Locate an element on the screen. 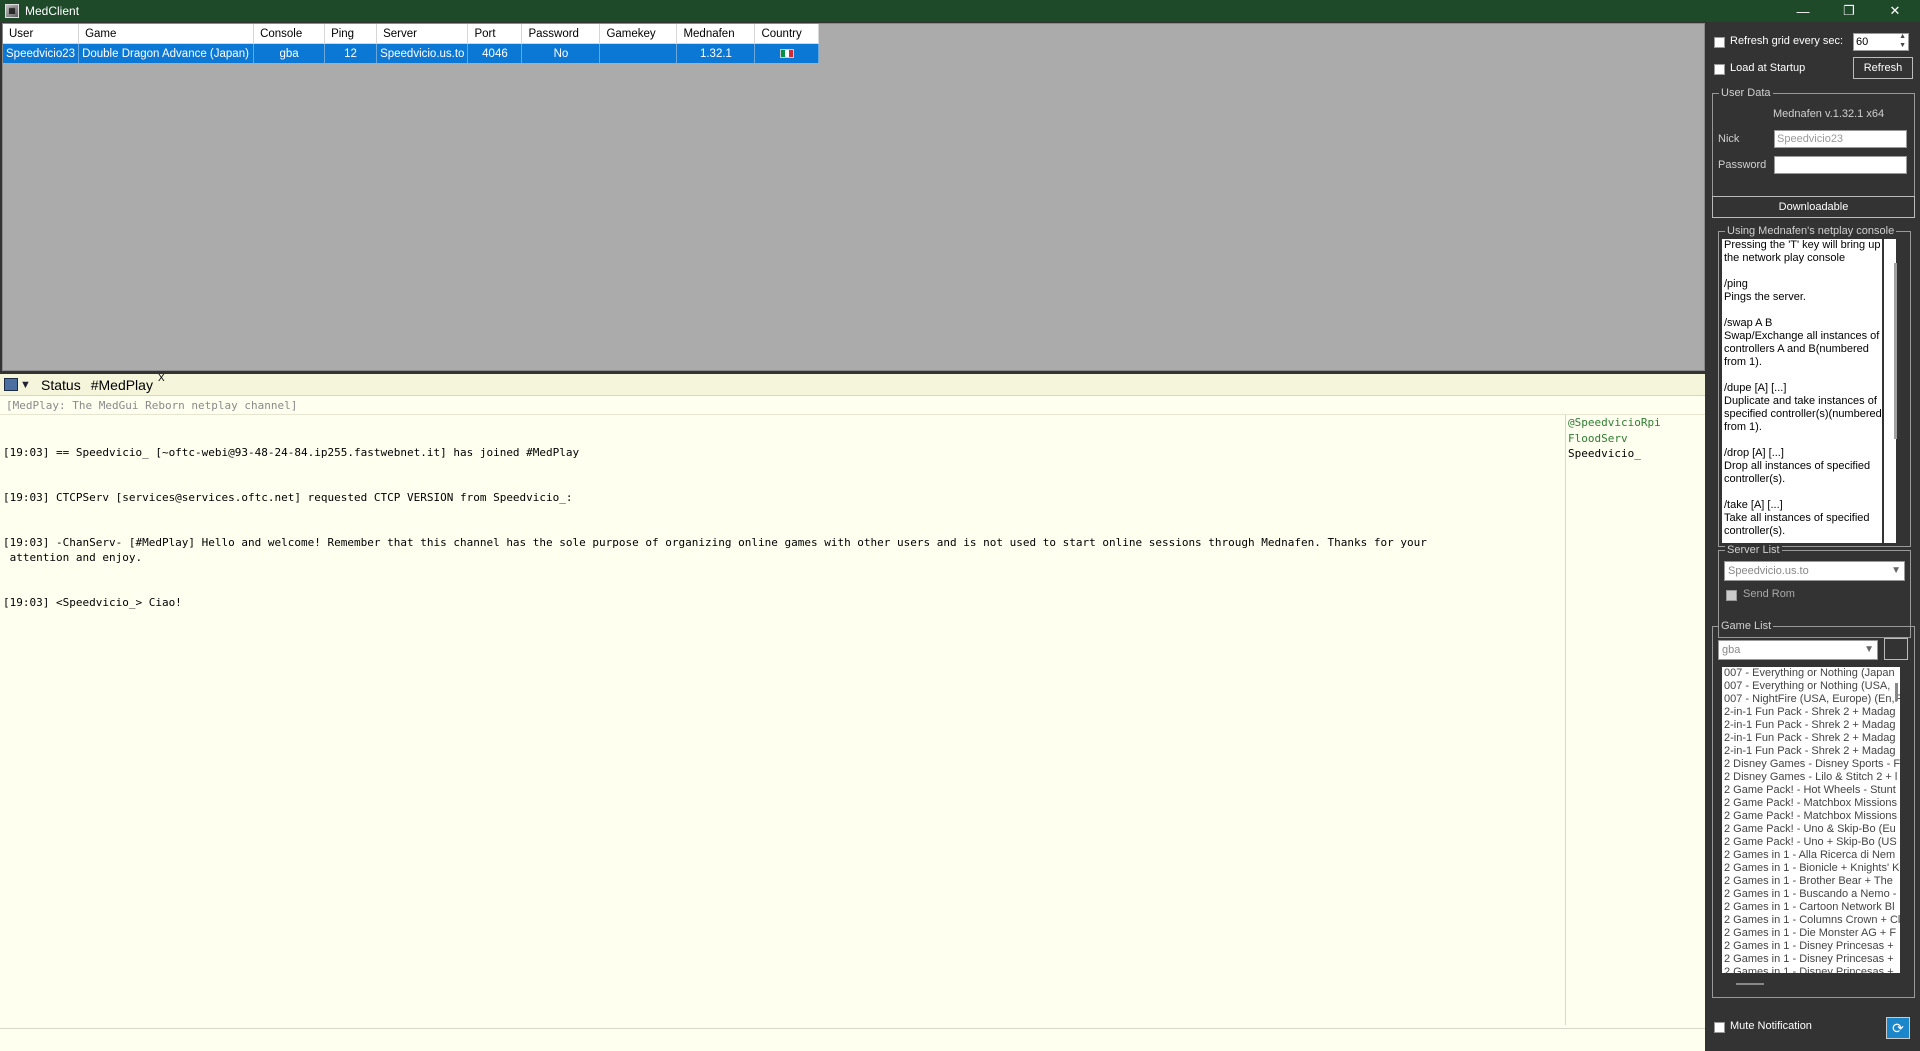 The width and height of the screenshot is (1920, 1051). cell-password: No is located at coordinates (561, 53).